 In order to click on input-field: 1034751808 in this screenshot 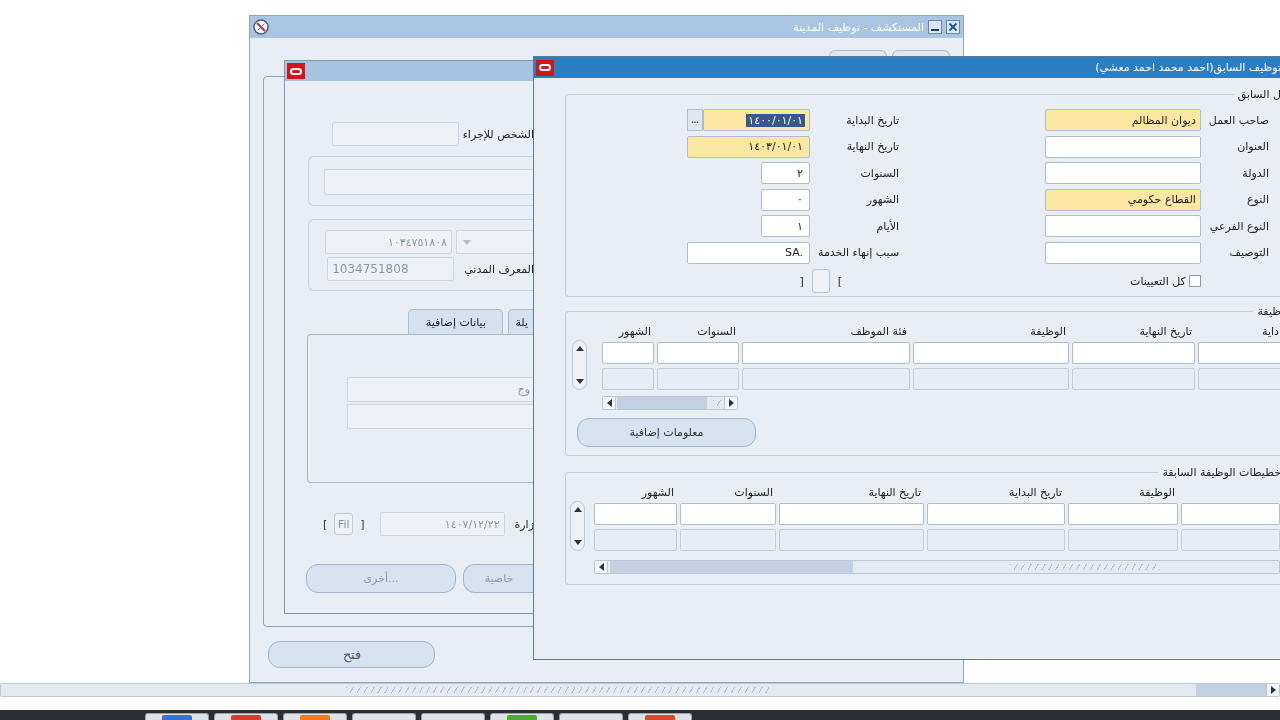, I will do `click(391, 269)`.